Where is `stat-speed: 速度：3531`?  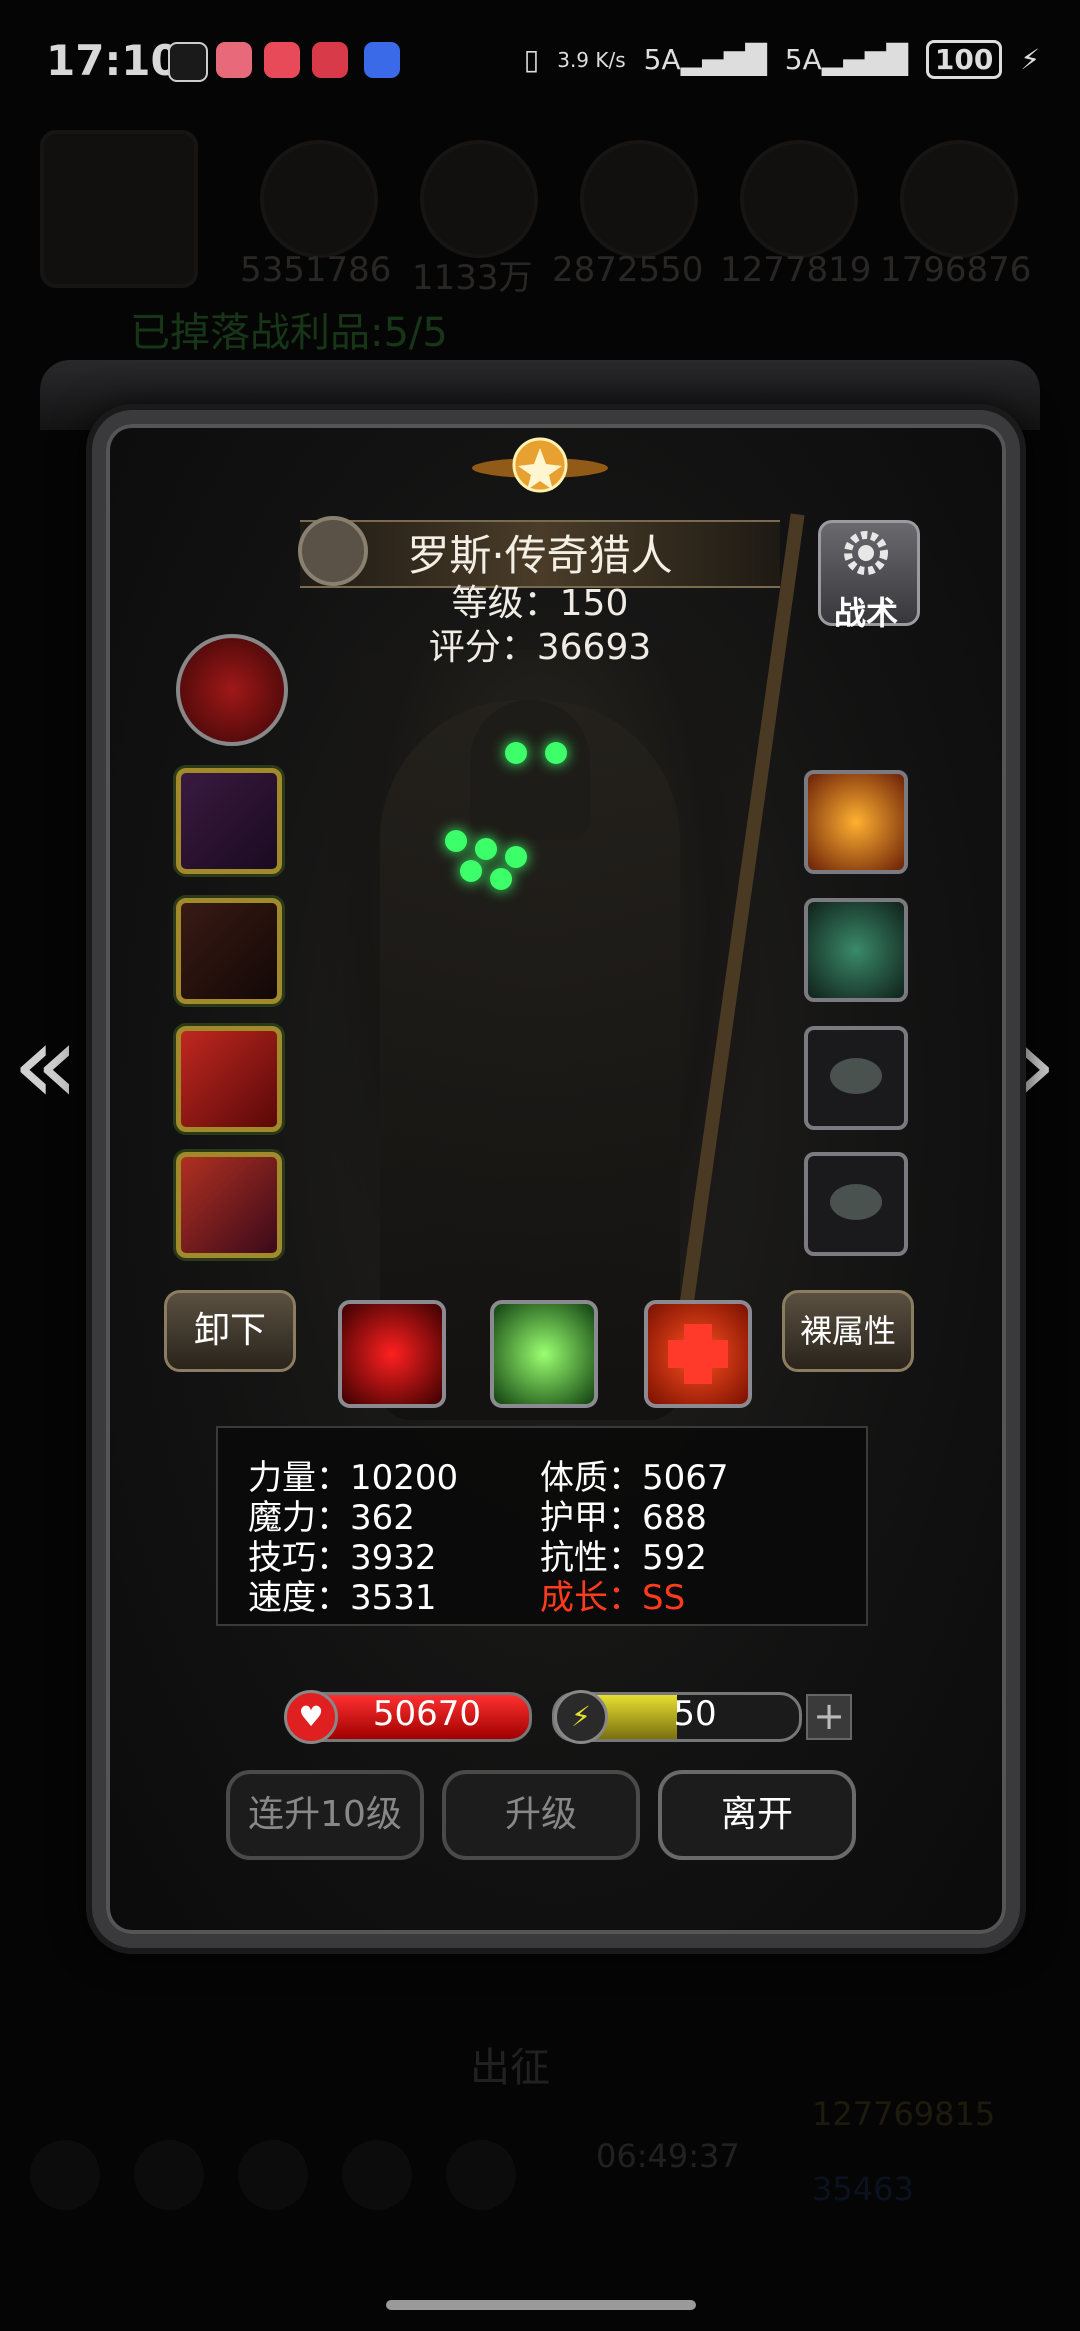 stat-speed: 速度：3531 is located at coordinates (342, 1598).